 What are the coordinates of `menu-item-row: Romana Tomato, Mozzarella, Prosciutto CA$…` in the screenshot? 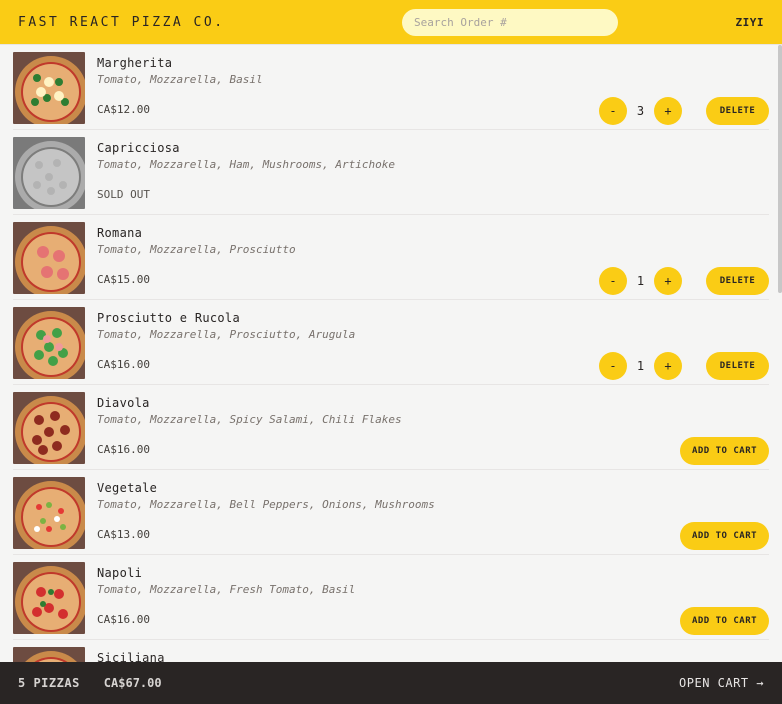 It's located at (391, 257).